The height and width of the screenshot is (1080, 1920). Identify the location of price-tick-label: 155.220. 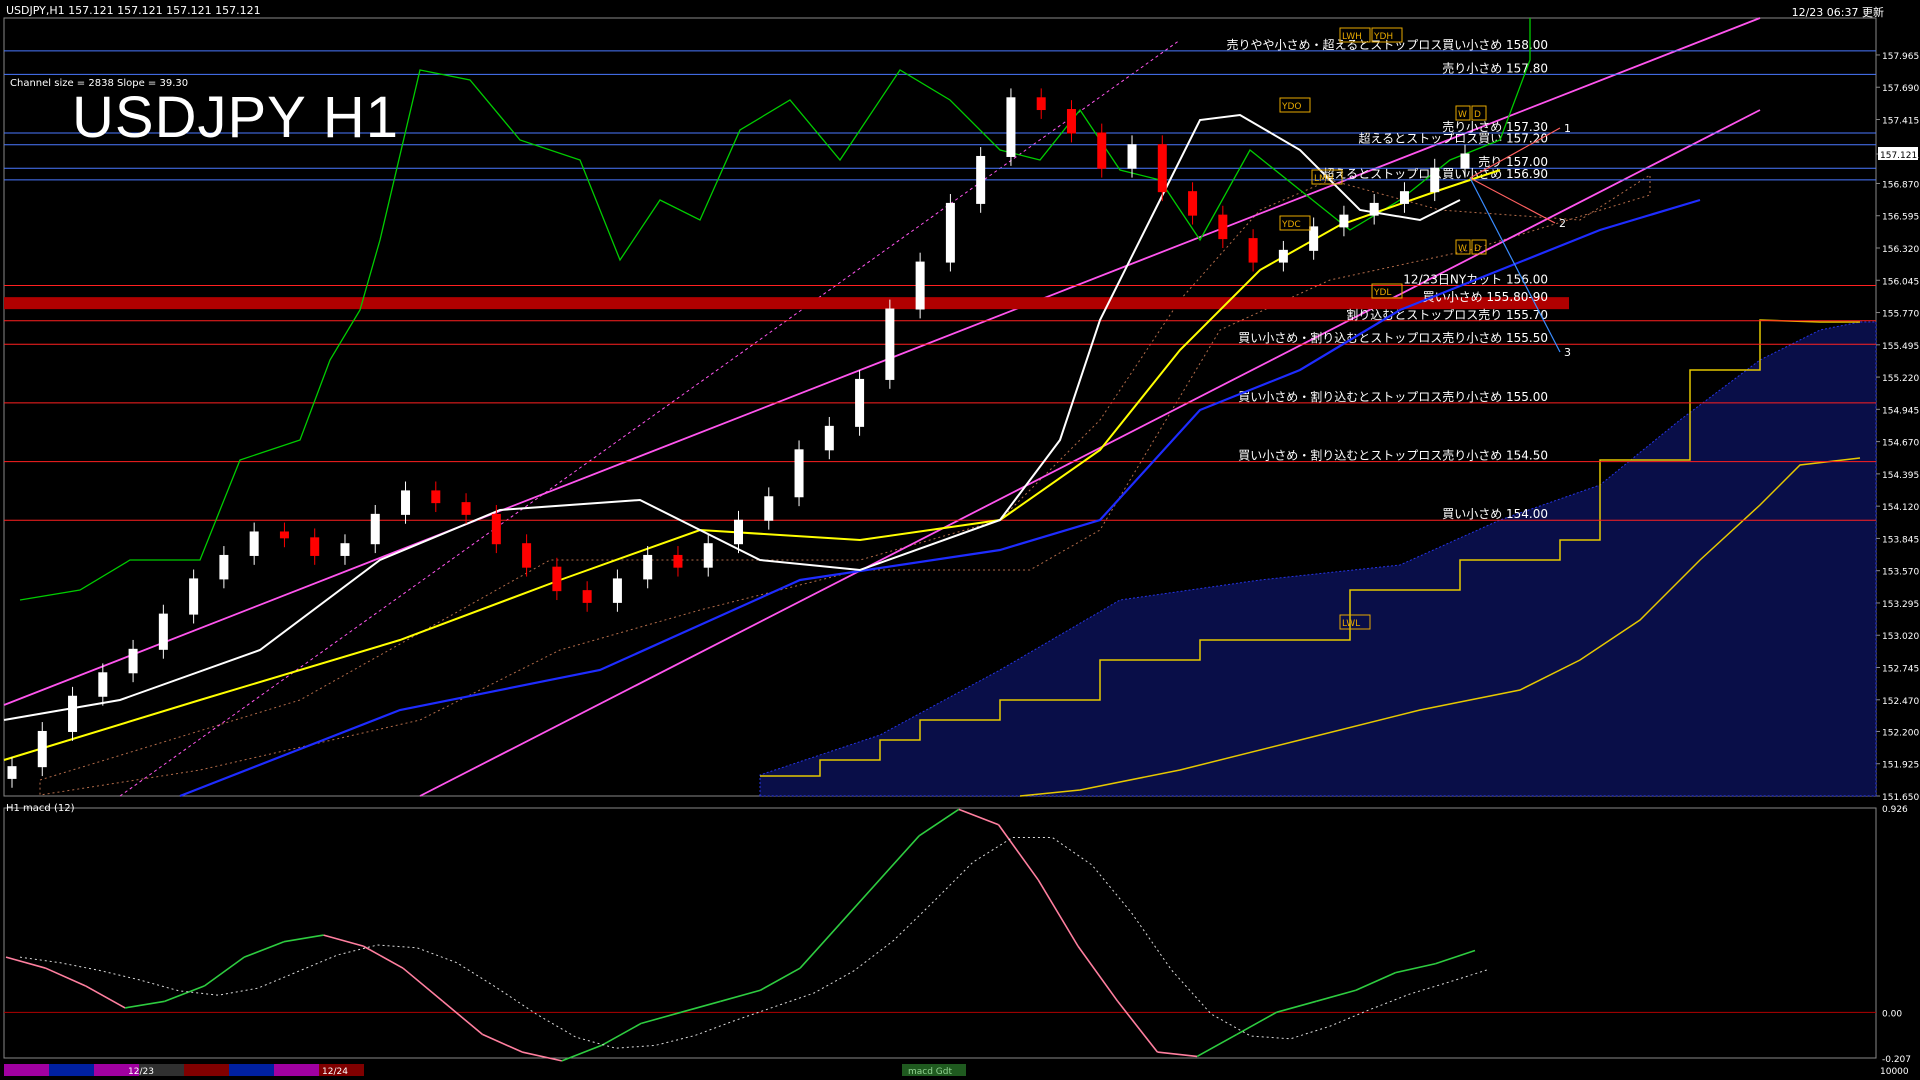
(1900, 379).